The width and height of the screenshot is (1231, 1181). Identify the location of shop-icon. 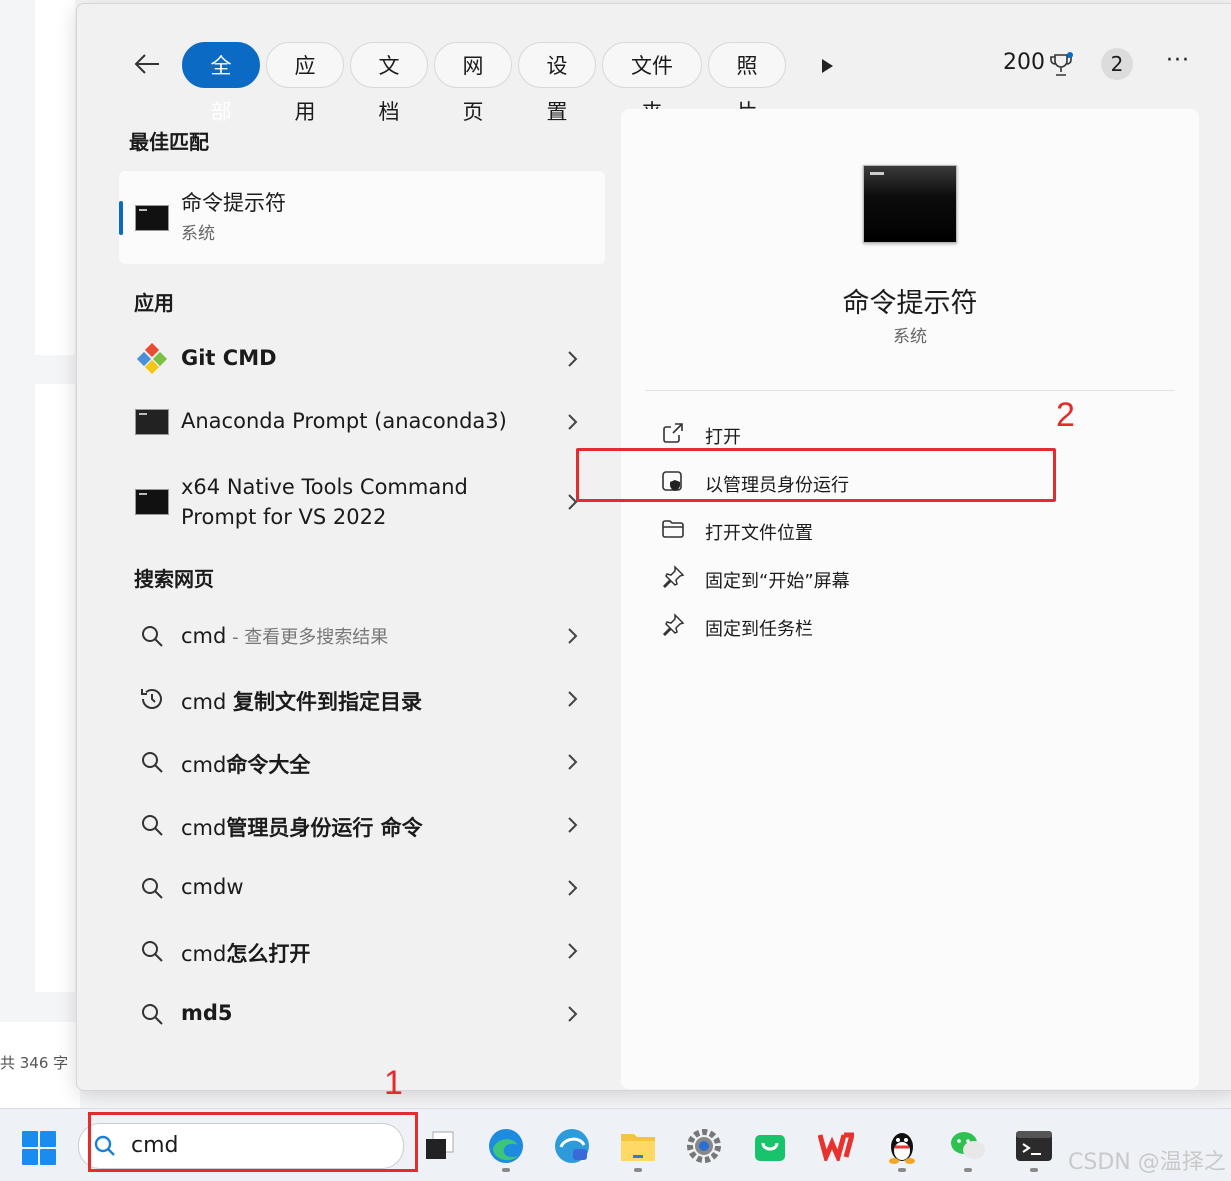
(770, 1146).